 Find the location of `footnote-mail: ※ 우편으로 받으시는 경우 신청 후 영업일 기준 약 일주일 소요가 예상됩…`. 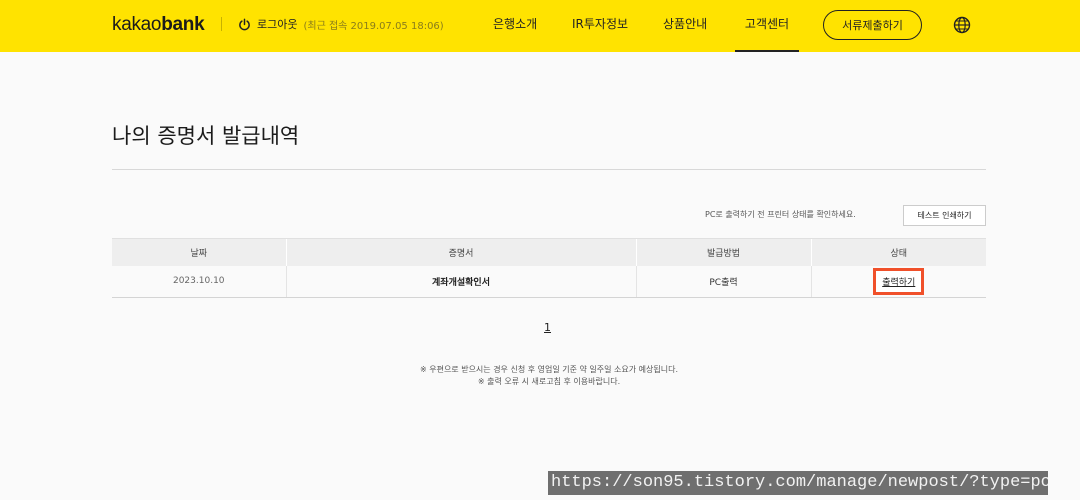

footnote-mail: ※ 우편으로 받으시는 경우 신청 후 영업일 기준 약 일주일 소요가 예상됩… is located at coordinates (549, 369).